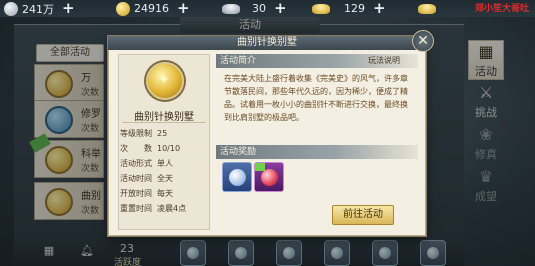 Image resolution: width=535 pixels, height=266 pixels. What do you see at coordinates (153, 208) in the screenshot?
I see `info-row: 重置时间 凌晨4点` at bounding box center [153, 208].